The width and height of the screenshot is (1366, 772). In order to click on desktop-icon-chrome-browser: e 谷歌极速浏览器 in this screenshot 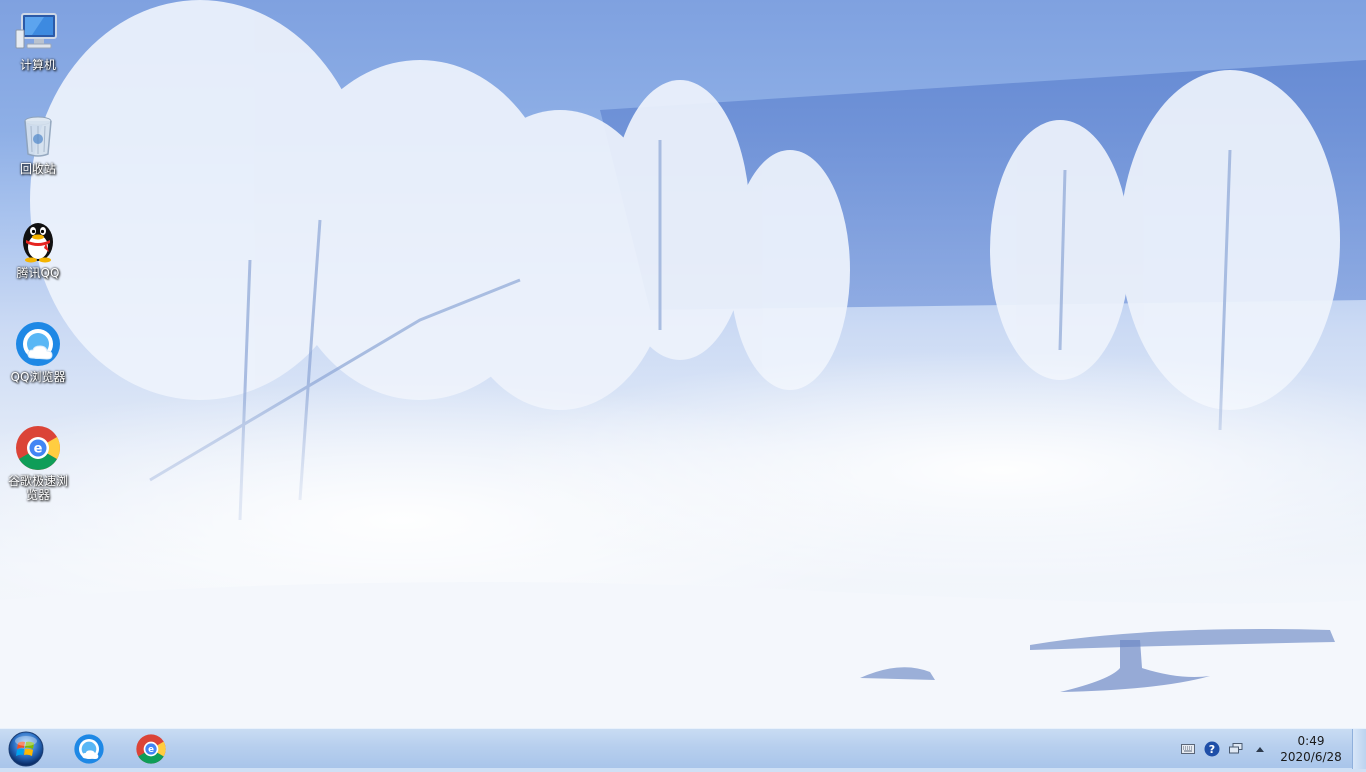, I will do `click(38, 463)`.